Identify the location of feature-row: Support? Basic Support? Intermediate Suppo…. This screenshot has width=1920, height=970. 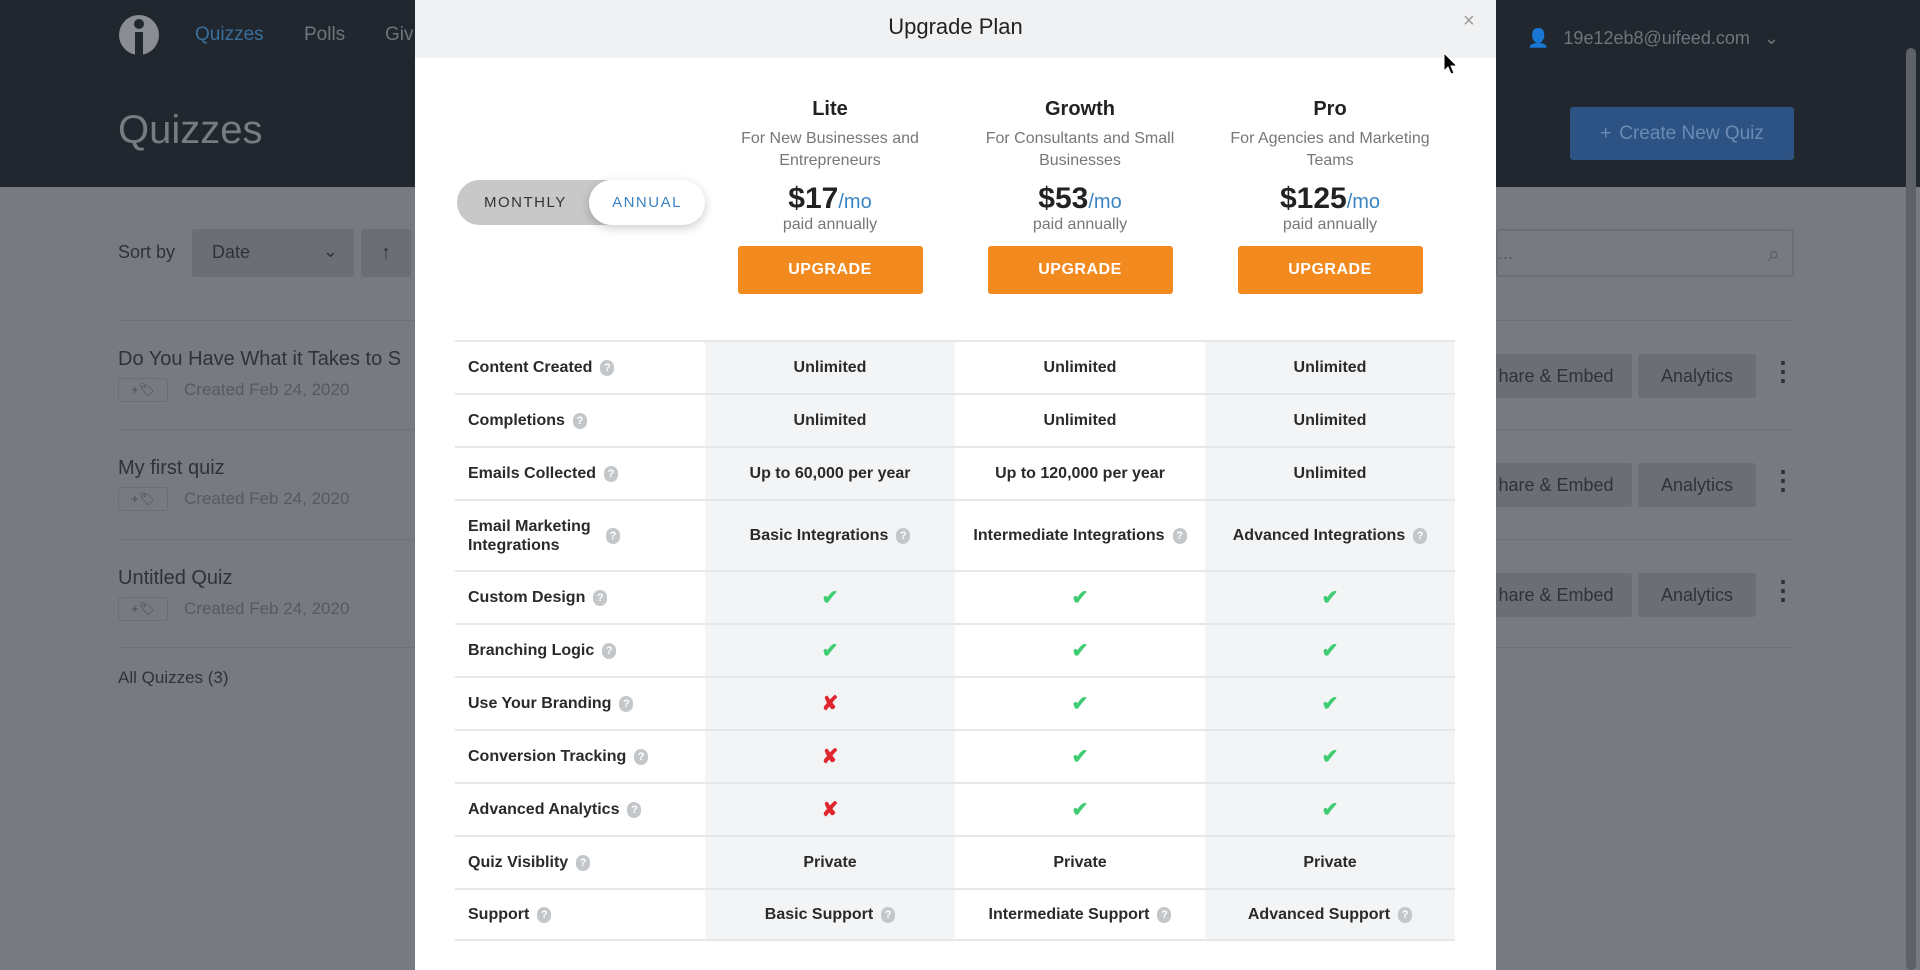
(955, 914).